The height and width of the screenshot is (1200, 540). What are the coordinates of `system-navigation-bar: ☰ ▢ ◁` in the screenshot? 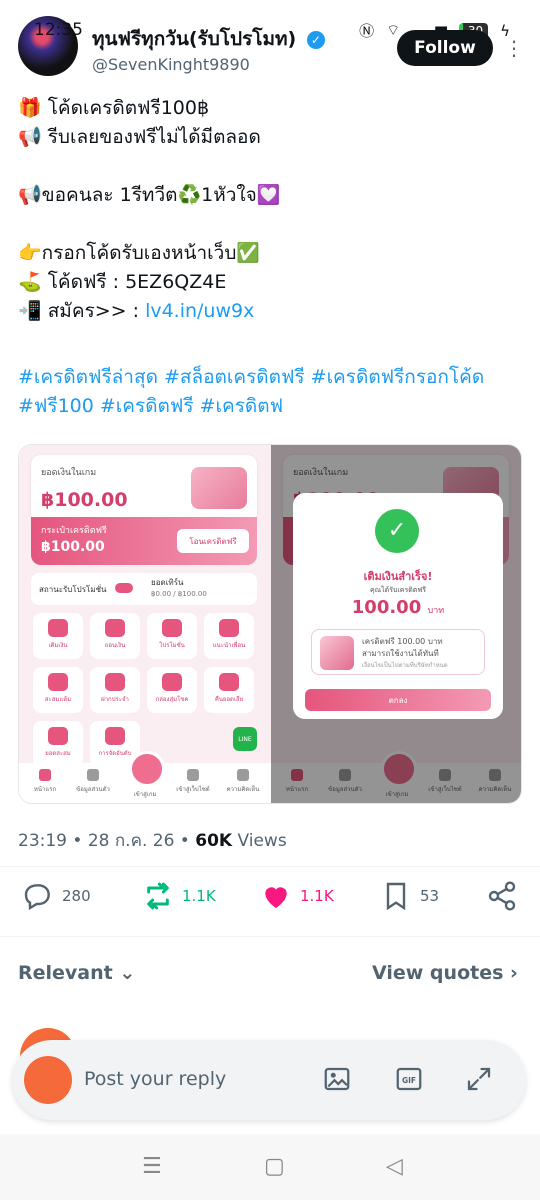 It's located at (270, 1167).